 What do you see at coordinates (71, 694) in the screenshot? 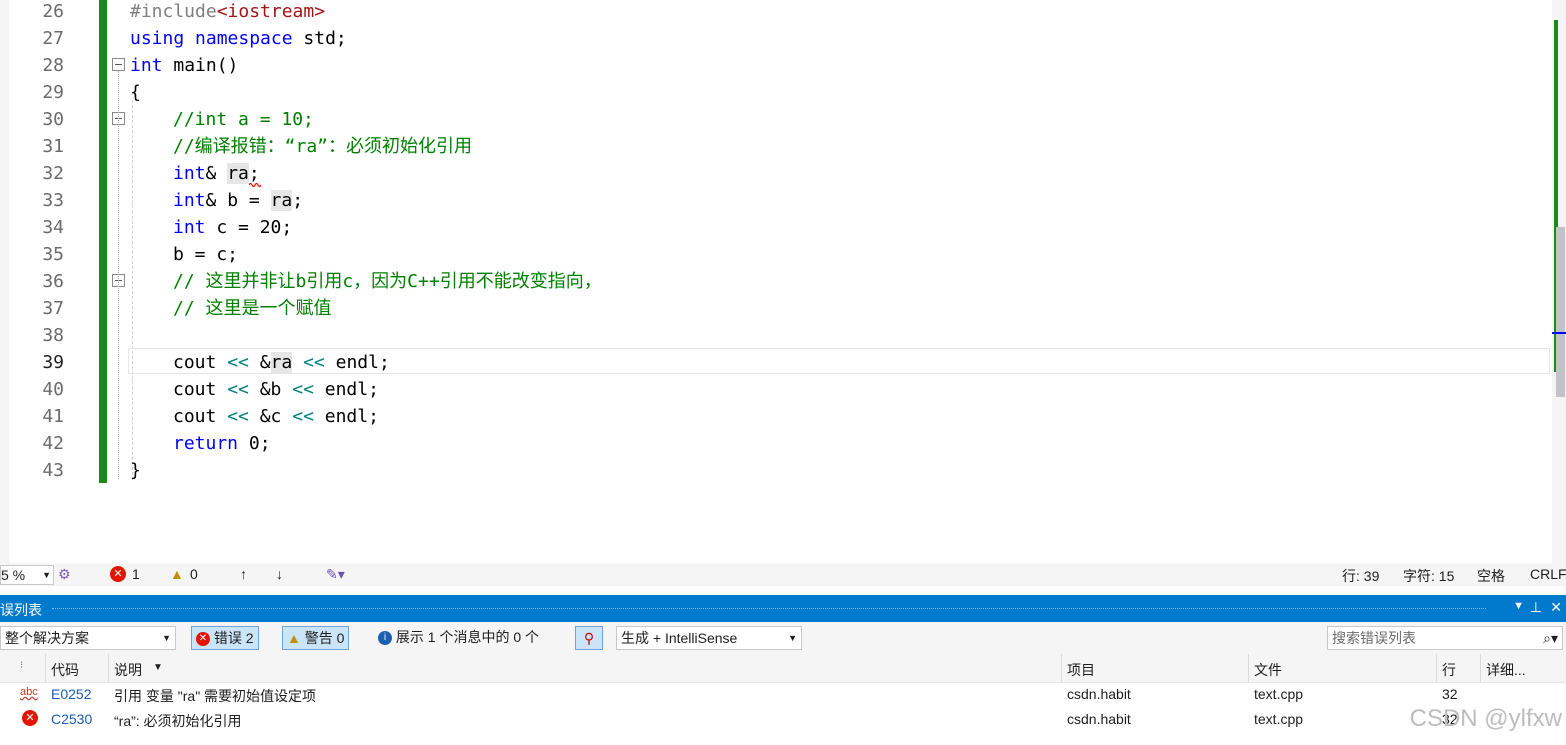
I see `error-code-link: E0252` at bounding box center [71, 694].